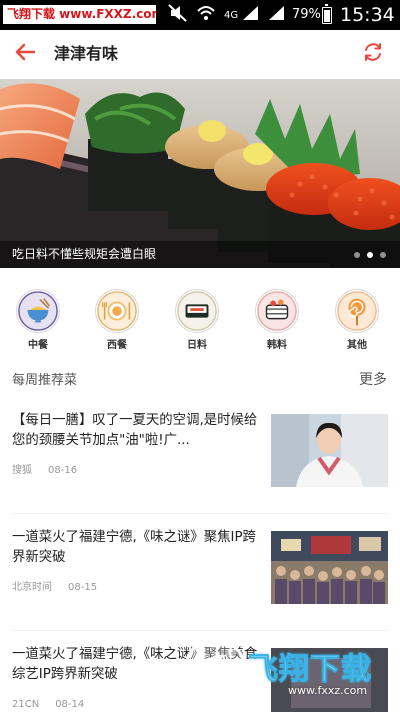 The image size is (400, 712). Describe the element at coordinates (117, 311) in the screenshot. I see `western-food-plate-icon` at that location.